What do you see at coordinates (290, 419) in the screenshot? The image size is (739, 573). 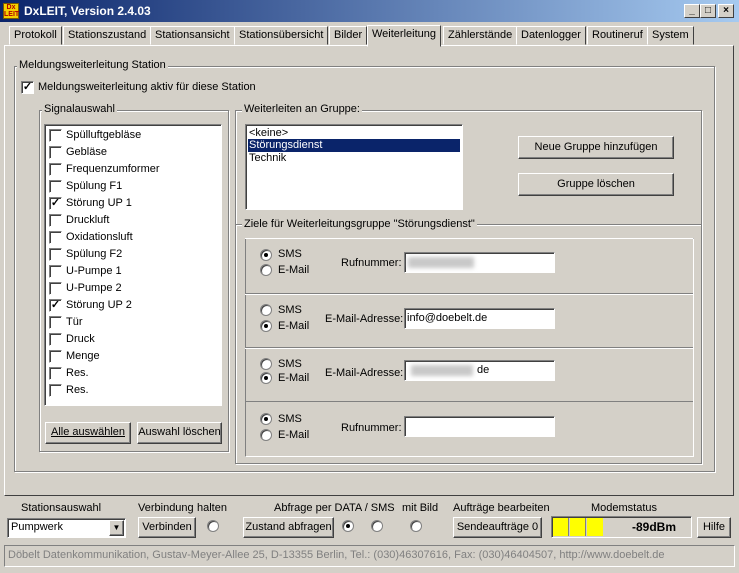 I see `target-4-sms-label: SMS` at bounding box center [290, 419].